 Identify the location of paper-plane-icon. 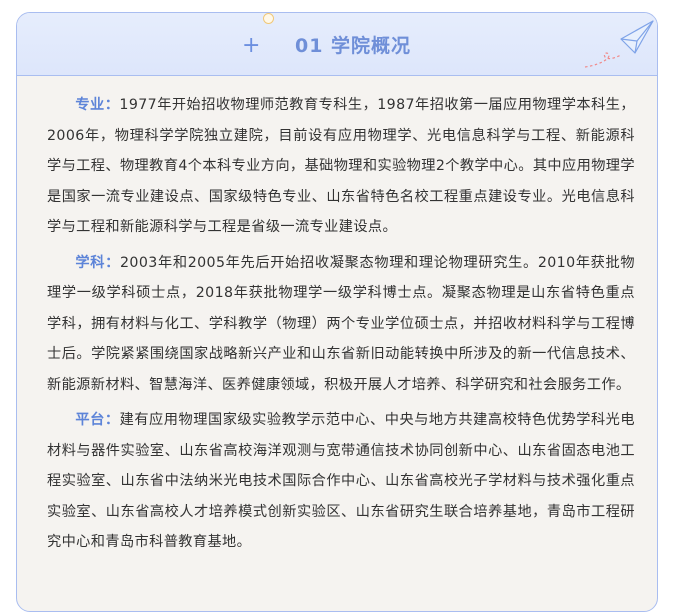
(619, 44).